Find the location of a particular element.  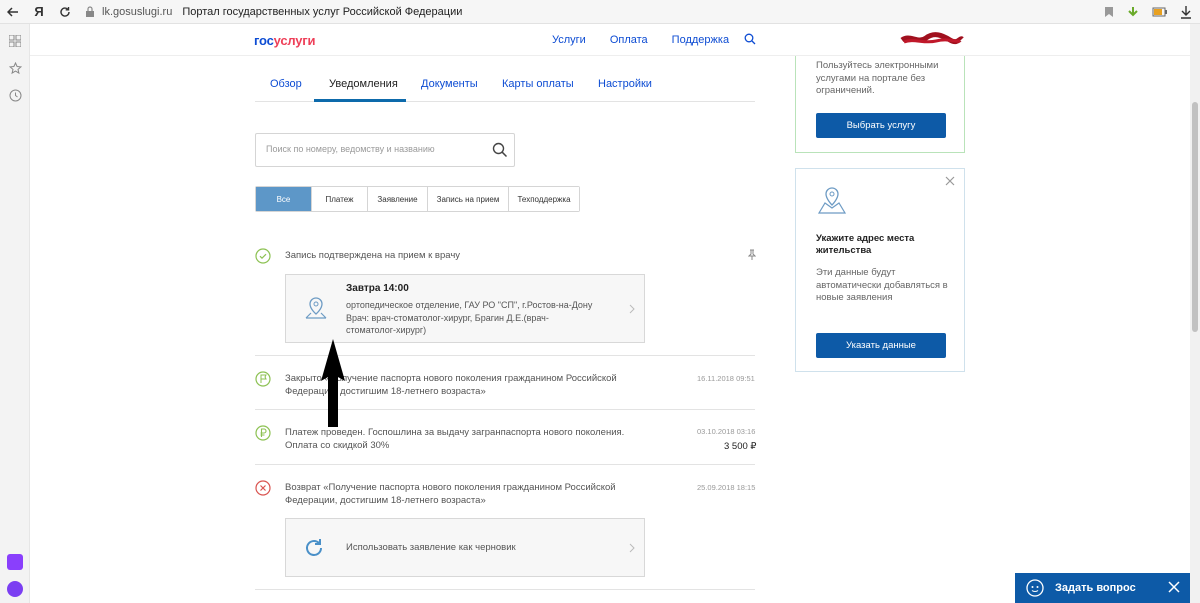

ask-question-label: Задать вопрос is located at coordinates (1095, 588).